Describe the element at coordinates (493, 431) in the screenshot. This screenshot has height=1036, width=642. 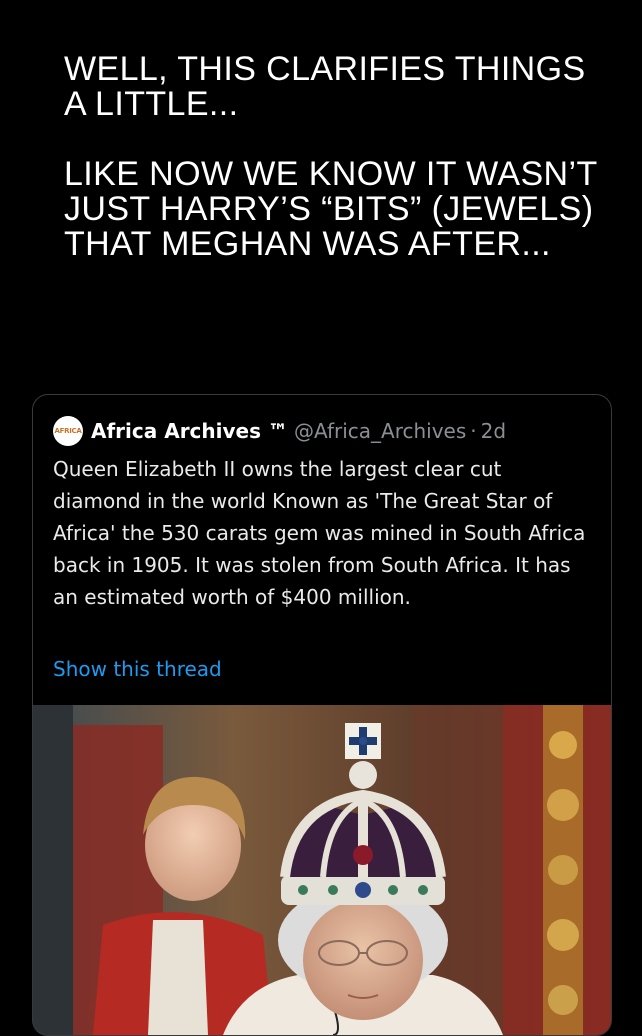
I see `tweet-timestamp: 2d` at that location.